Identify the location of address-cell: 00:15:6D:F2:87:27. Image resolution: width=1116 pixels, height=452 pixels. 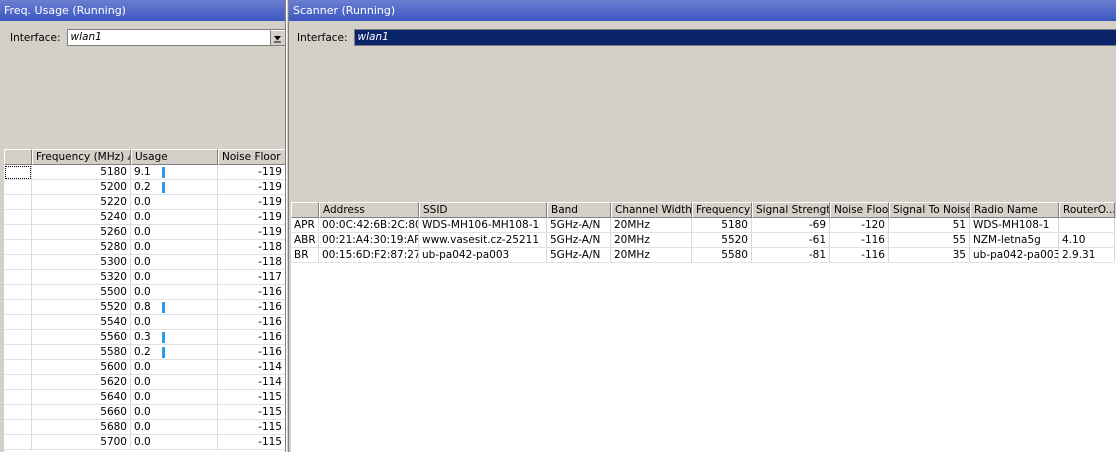
(369, 255).